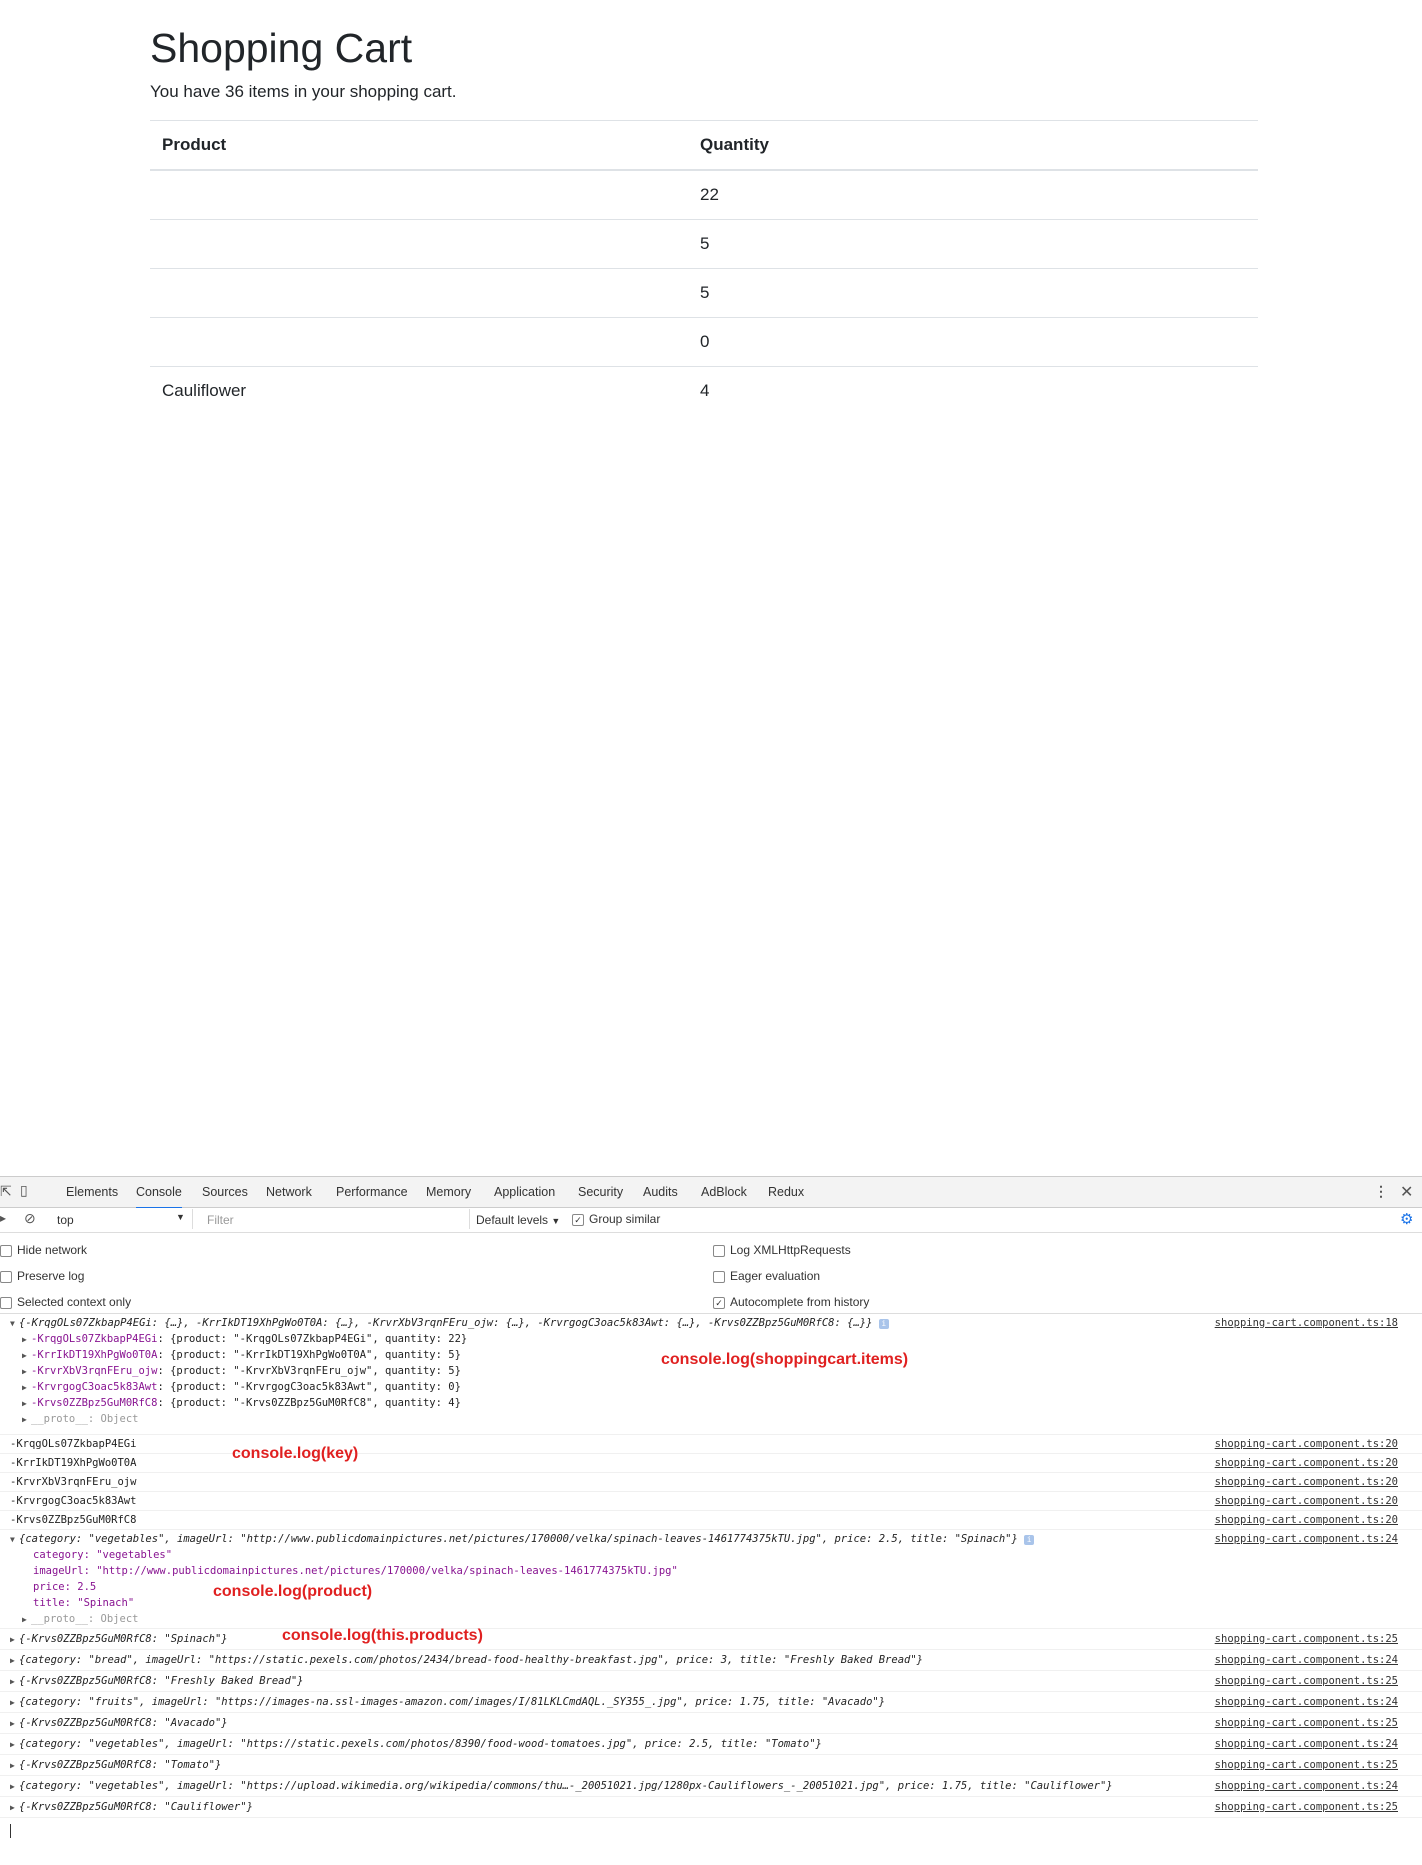 This screenshot has width=1422, height=1865. I want to click on quantity-cell: 4, so click(973, 390).